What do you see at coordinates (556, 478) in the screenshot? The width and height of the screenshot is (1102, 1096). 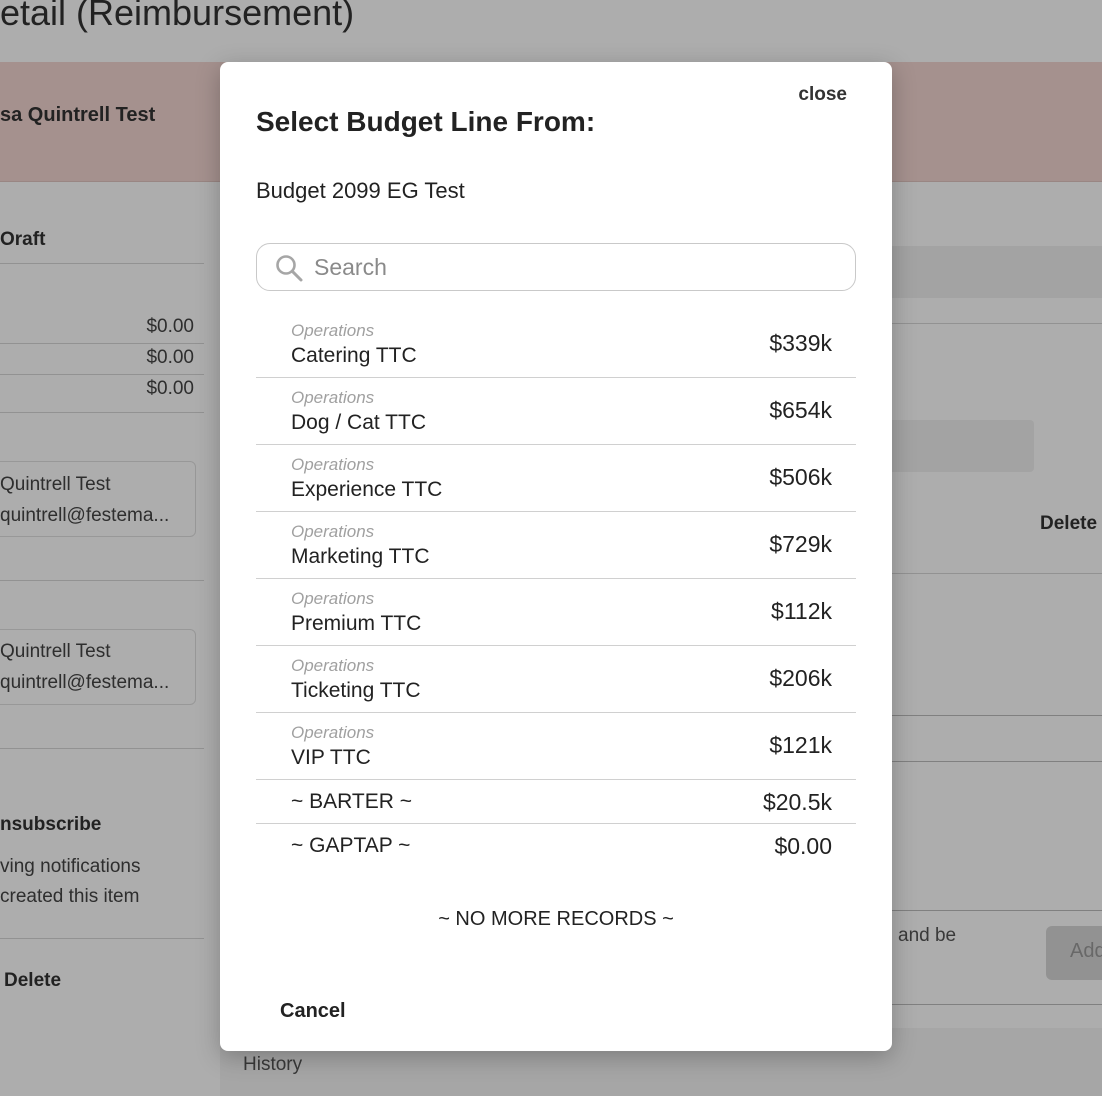 I see `budget-line-row: Operations Experience TTC $506k` at bounding box center [556, 478].